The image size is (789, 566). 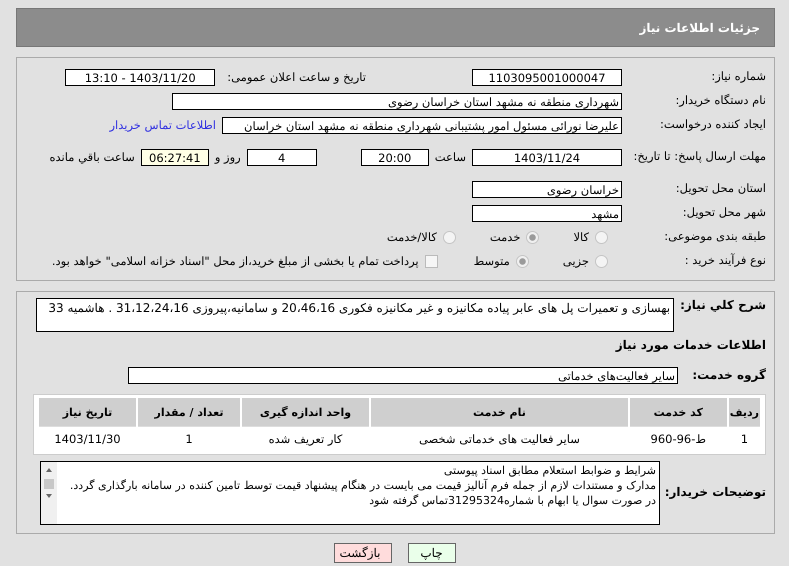 I want to click on announce-date-field: 1403/11/20 - 13:10, so click(x=140, y=77).